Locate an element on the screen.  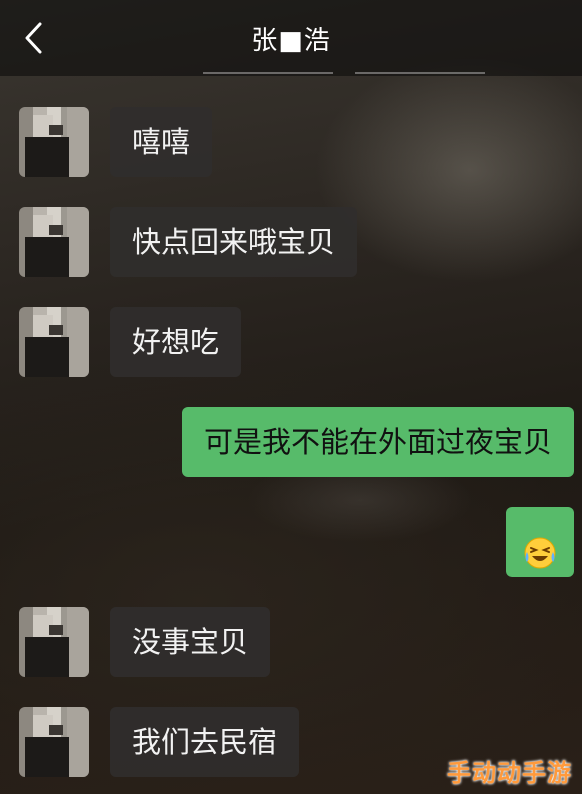
site-watermark: 手动动手游 is located at coordinates (509, 773).